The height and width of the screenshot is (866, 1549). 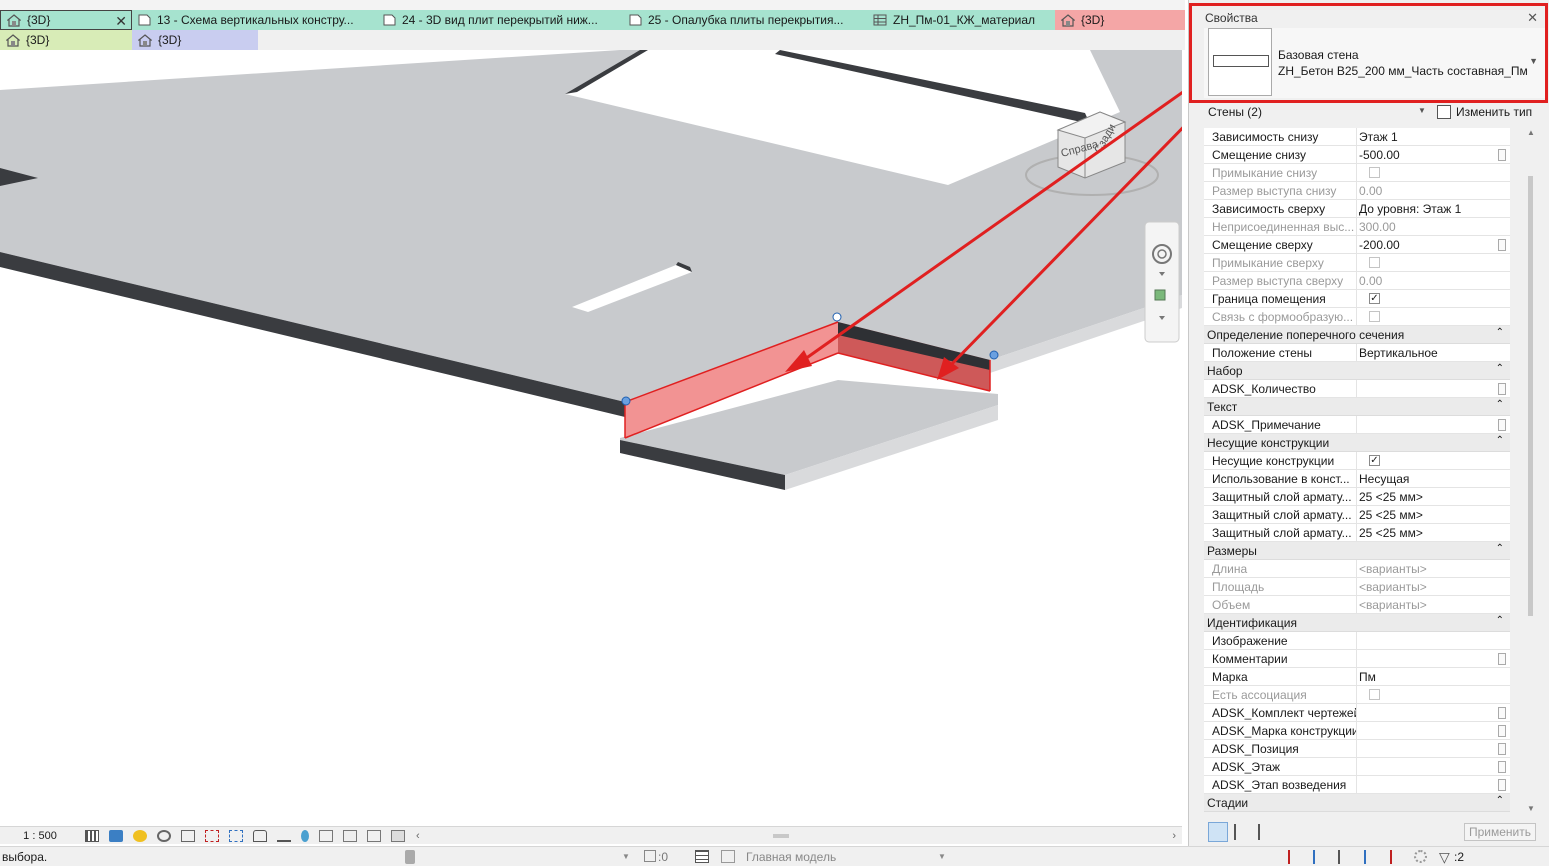 I want to click on reveal-hidden-icon, so click(x=305, y=835).